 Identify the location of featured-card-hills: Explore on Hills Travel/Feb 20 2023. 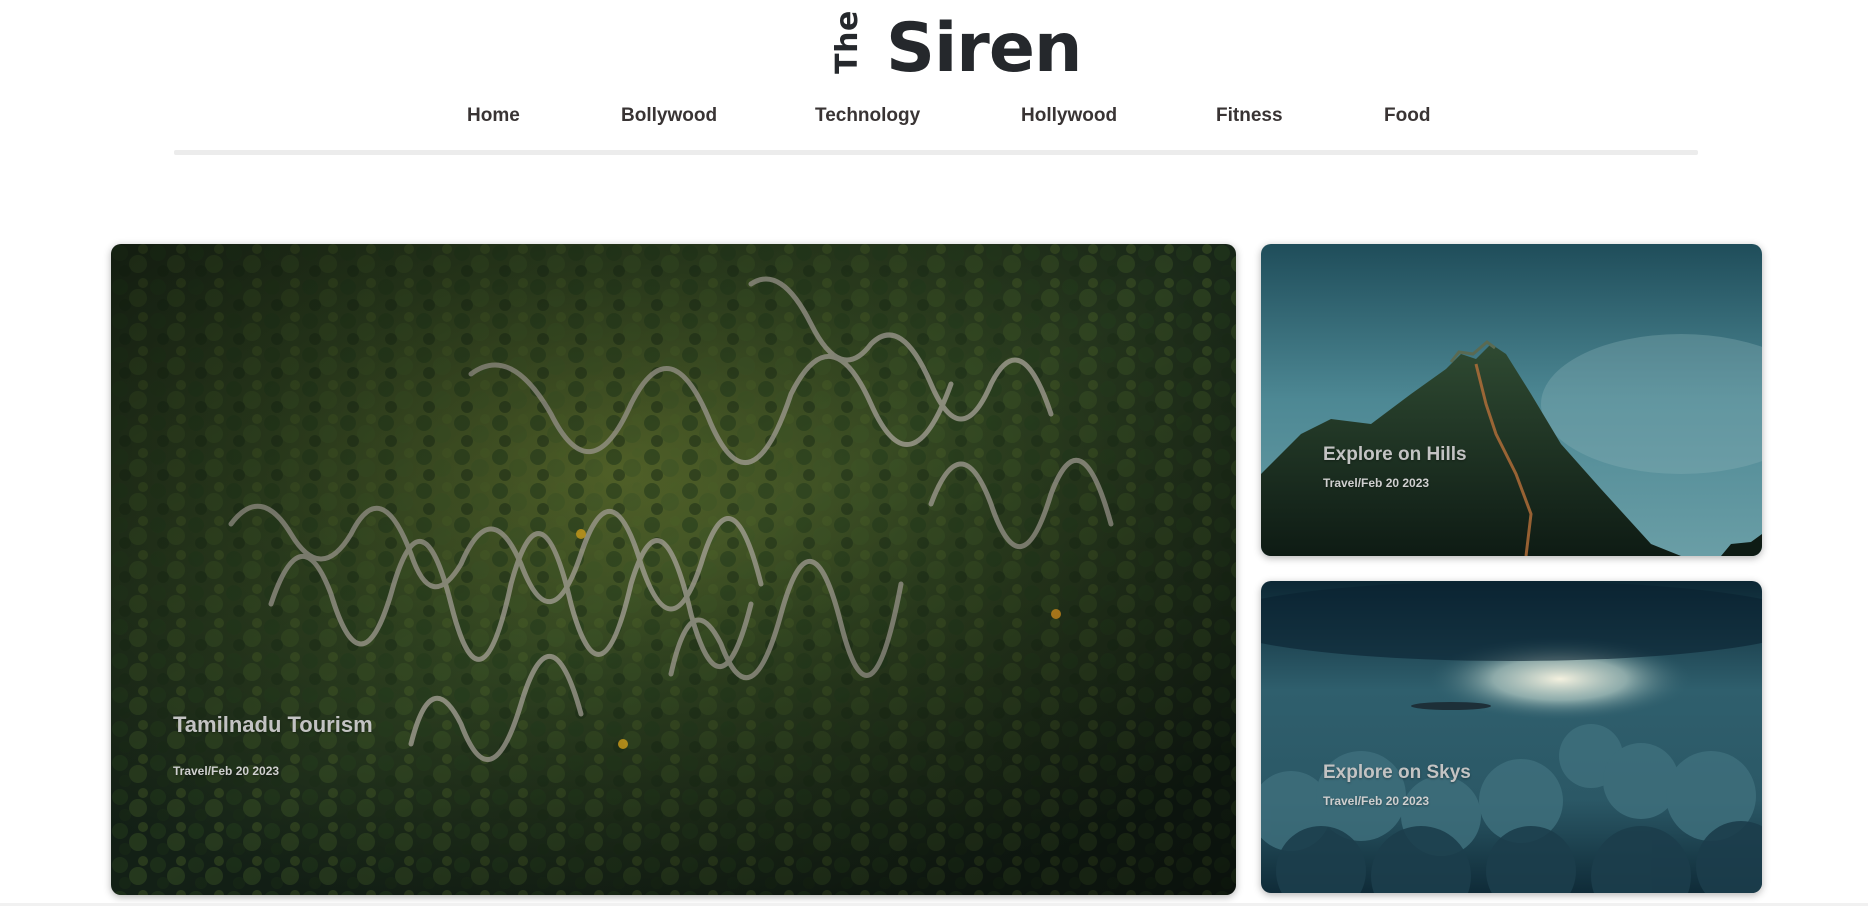
(1511, 400).